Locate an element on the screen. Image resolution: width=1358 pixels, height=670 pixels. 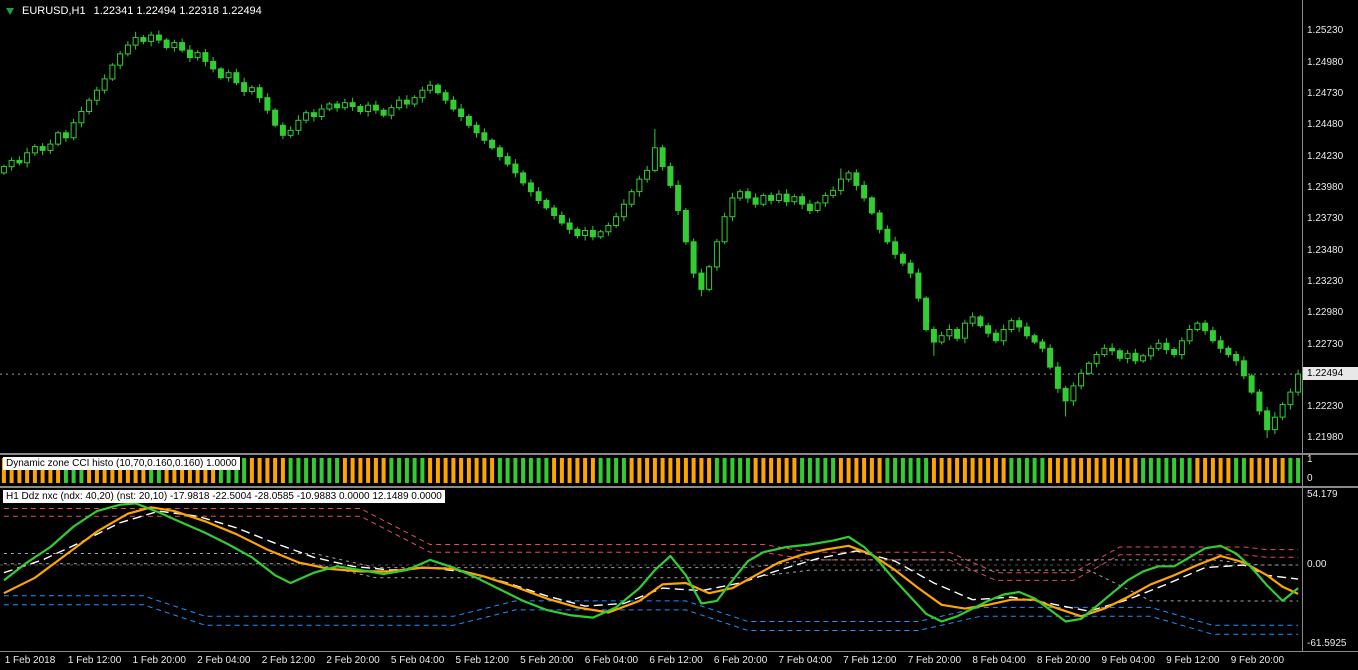
price-tick: 1.24230 is located at coordinates (1325, 156).